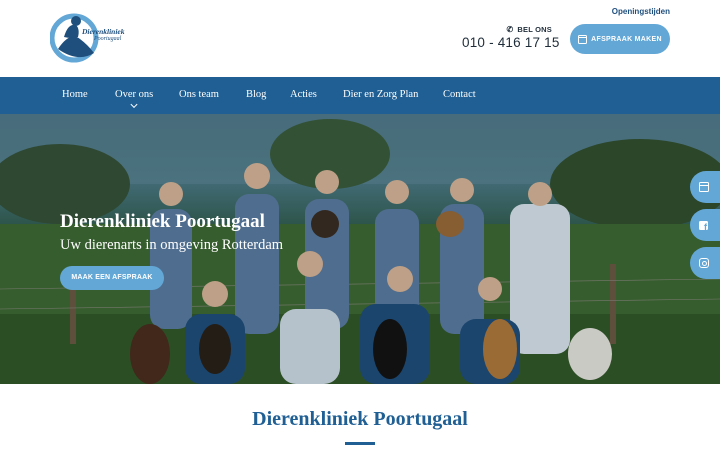 The width and height of the screenshot is (720, 450). I want to click on nav-item-acties: Acties, so click(303, 95).